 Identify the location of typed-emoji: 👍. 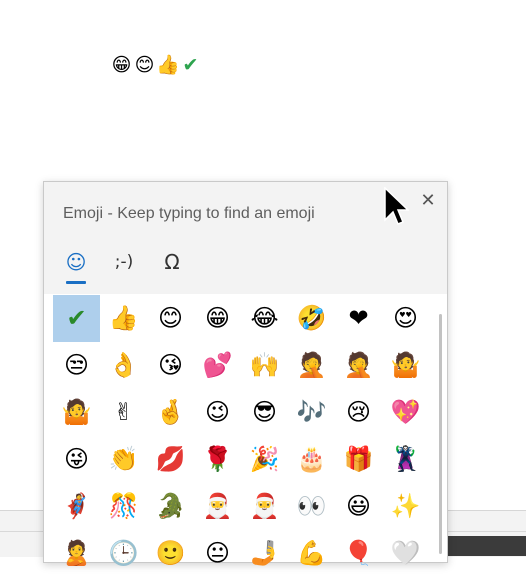
(168, 65).